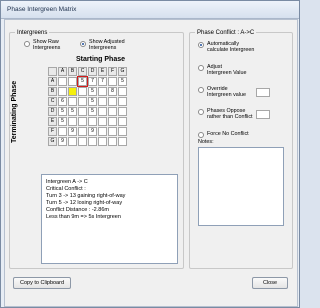  Describe the element at coordinates (42, 283) in the screenshot. I see `copy-to-clipboard-button: Copy to Clipboard` at that location.